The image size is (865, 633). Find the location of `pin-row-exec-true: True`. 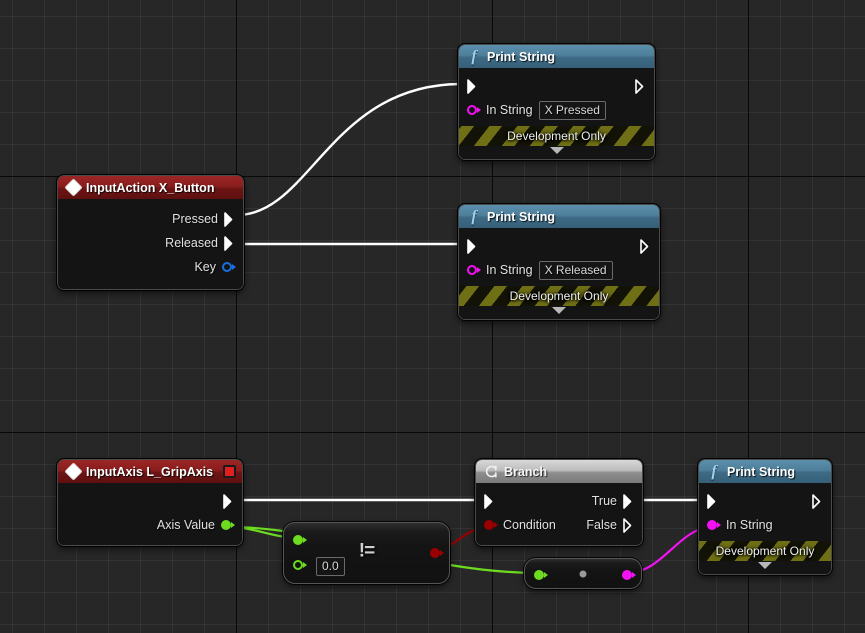

pin-row-exec-true: True is located at coordinates (559, 501).